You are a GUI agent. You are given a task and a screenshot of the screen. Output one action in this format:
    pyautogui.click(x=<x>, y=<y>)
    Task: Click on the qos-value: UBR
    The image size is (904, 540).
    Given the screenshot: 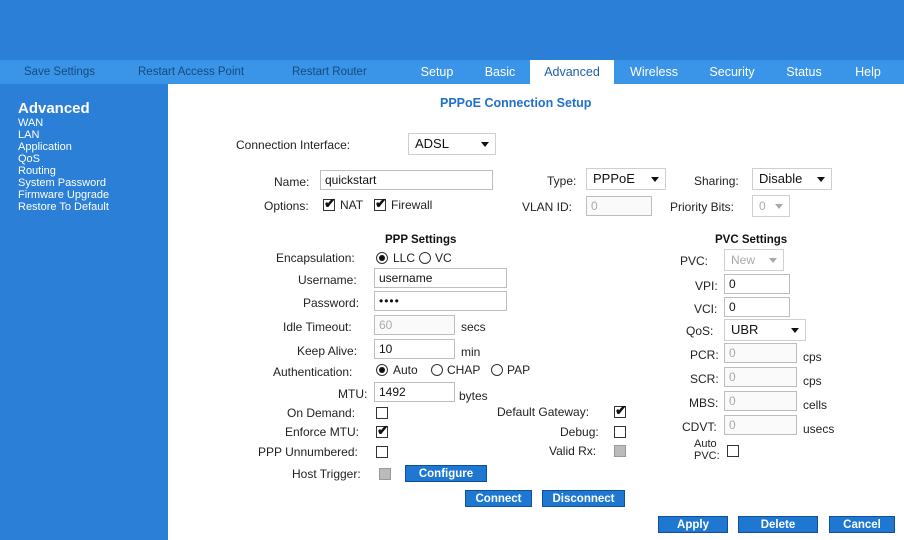 What is the action you would take?
    pyautogui.click(x=745, y=329)
    